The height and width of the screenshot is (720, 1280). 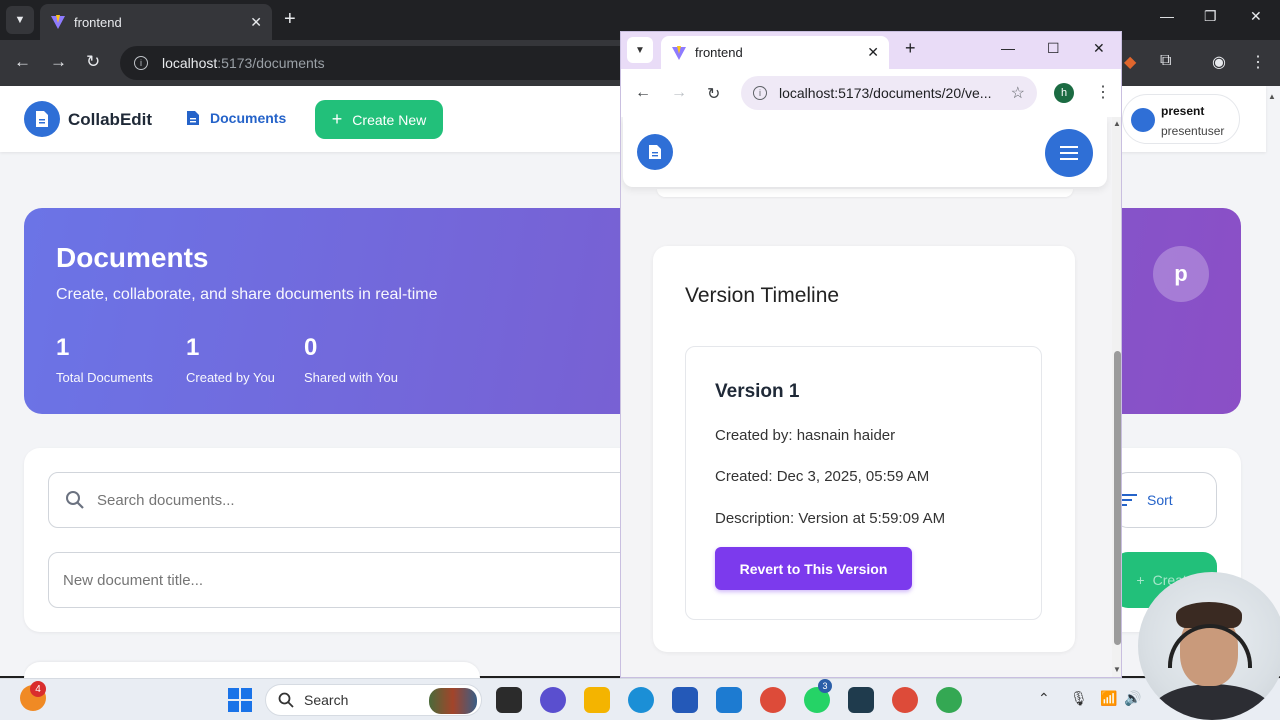 What do you see at coordinates (1130, 62) in the screenshot?
I see `fox-extension-icon: ◆` at bounding box center [1130, 62].